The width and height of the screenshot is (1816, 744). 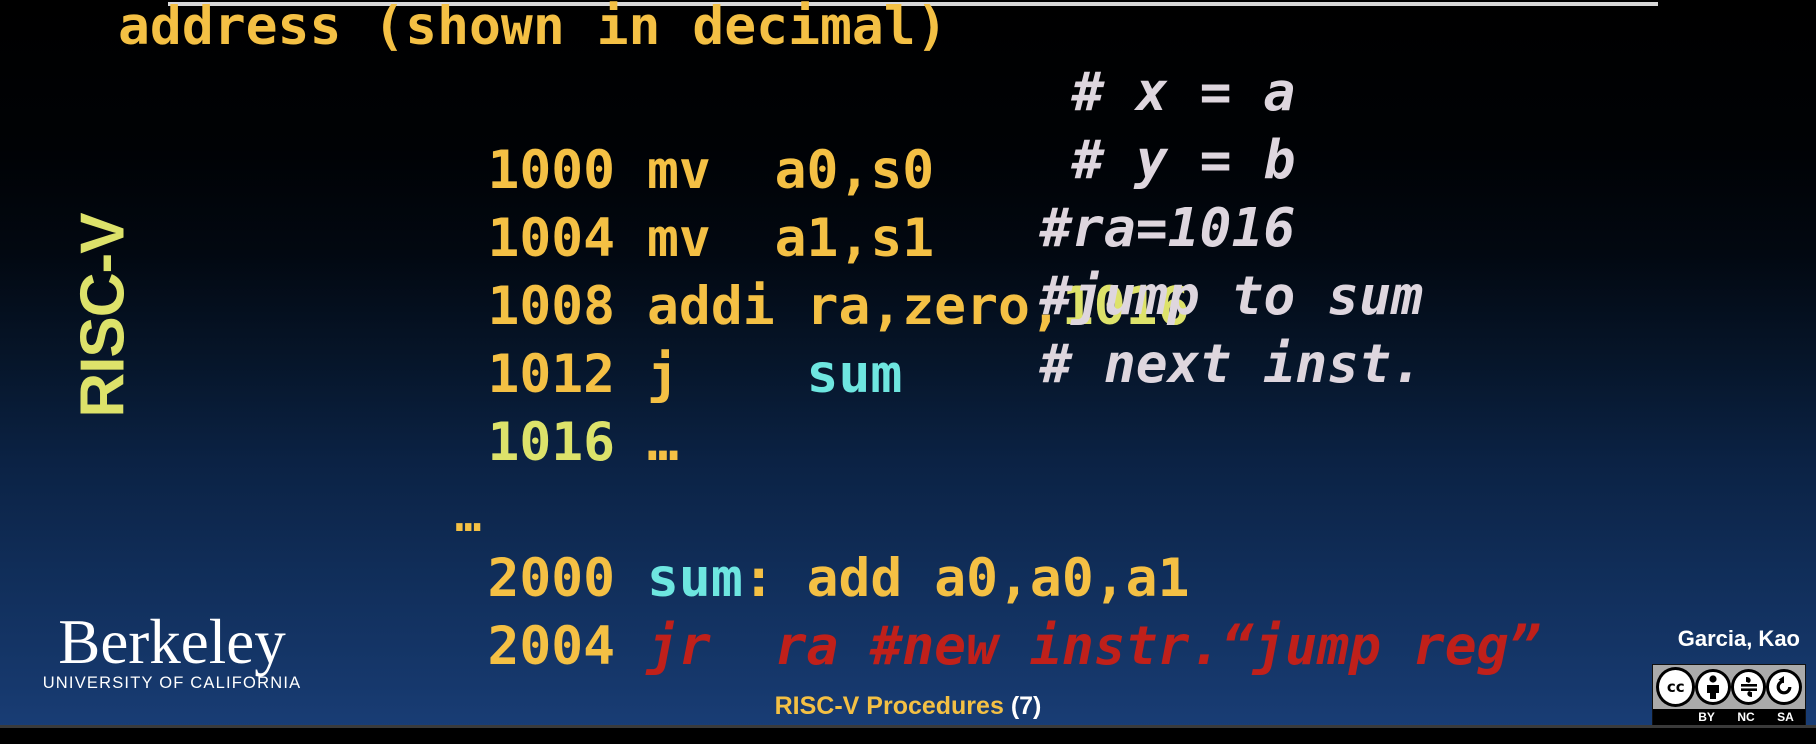 I want to click on attribution-person-icon, so click(x=1713, y=687).